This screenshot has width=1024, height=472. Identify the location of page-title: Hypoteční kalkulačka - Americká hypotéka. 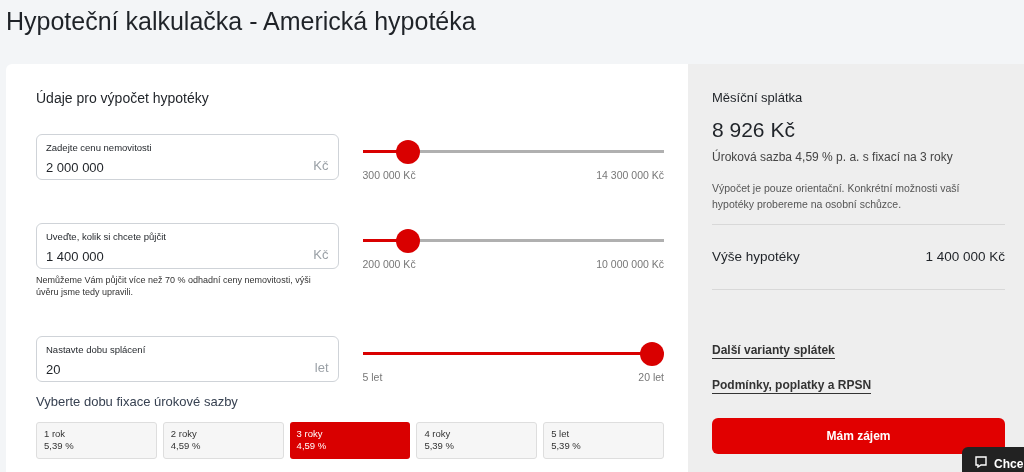
(241, 21).